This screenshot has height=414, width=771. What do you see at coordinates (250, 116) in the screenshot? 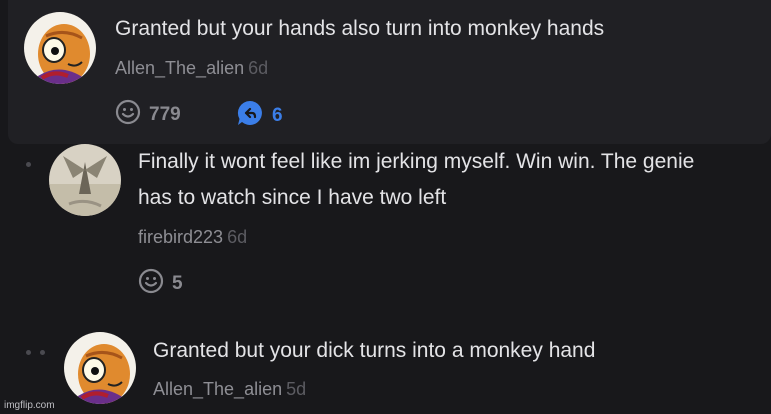
I see `reply-bubble-icon` at bounding box center [250, 116].